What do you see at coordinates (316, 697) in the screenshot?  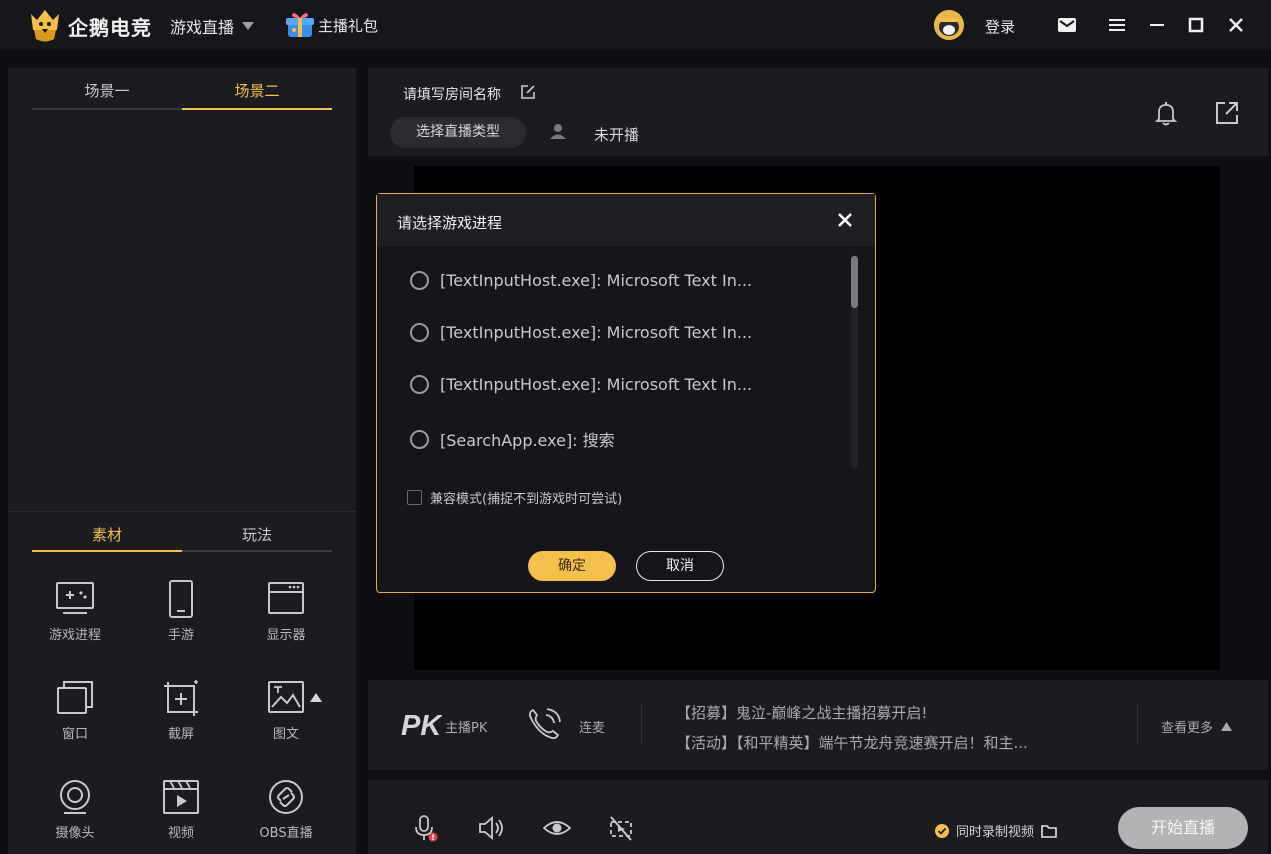 I see `expand-up-icon` at bounding box center [316, 697].